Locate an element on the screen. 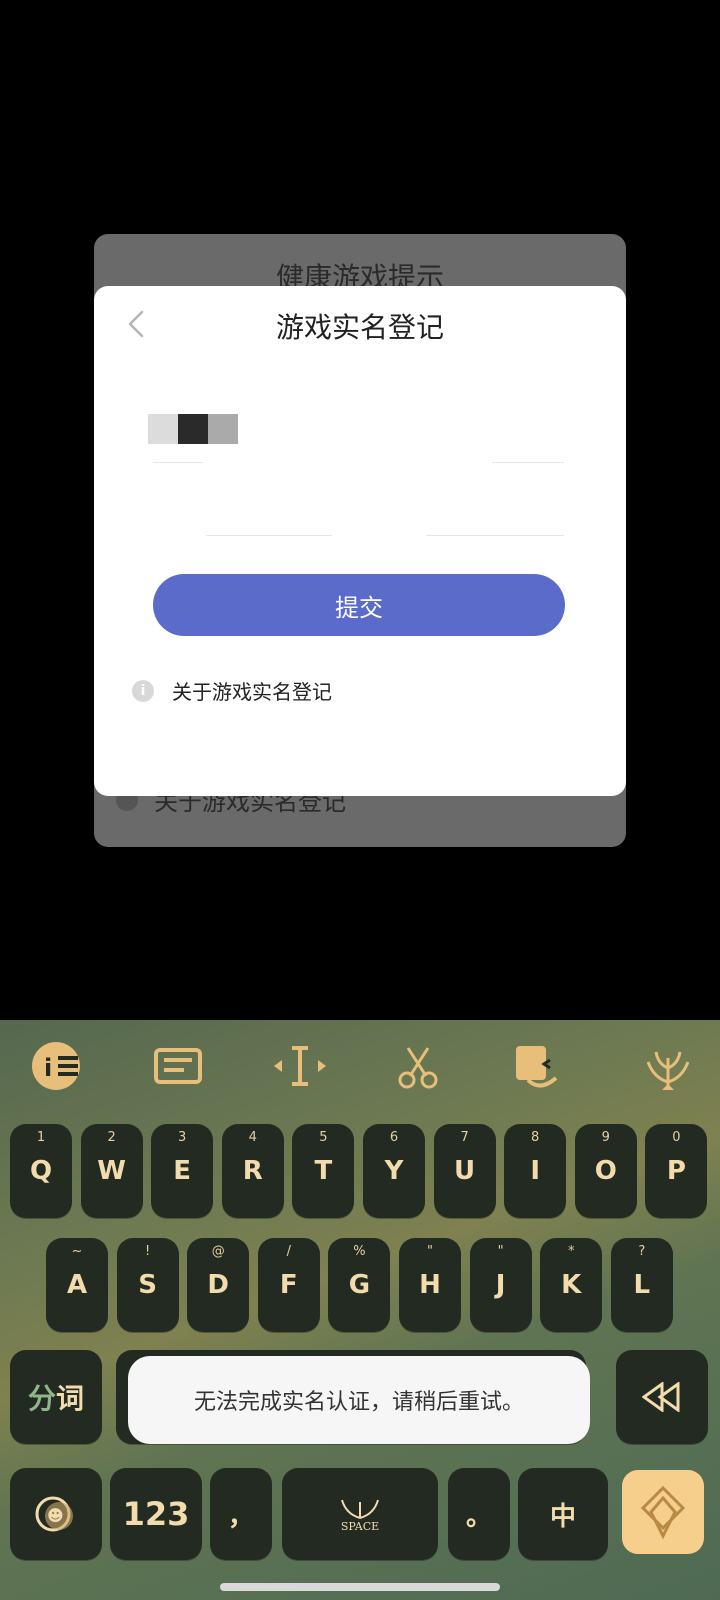 The width and height of the screenshot is (720, 1600). key-g: % G is located at coordinates (359, 1285).